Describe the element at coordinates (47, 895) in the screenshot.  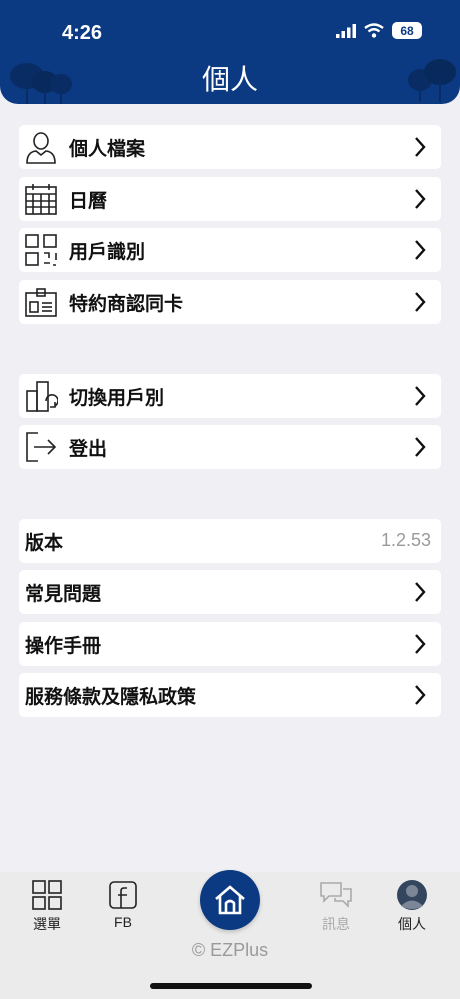
I see `grid-icon` at that location.